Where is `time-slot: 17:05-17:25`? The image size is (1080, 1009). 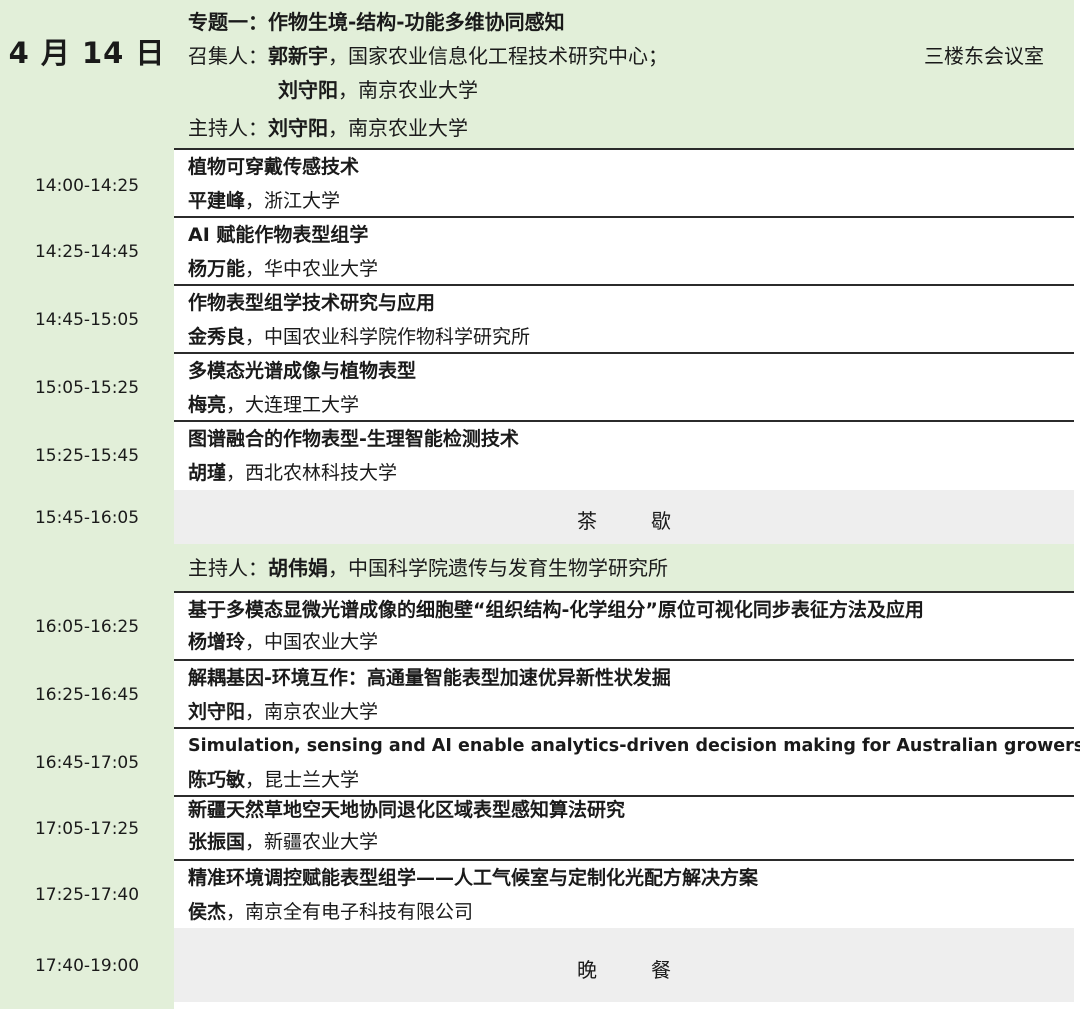
time-slot: 17:05-17:25 is located at coordinates (87, 829).